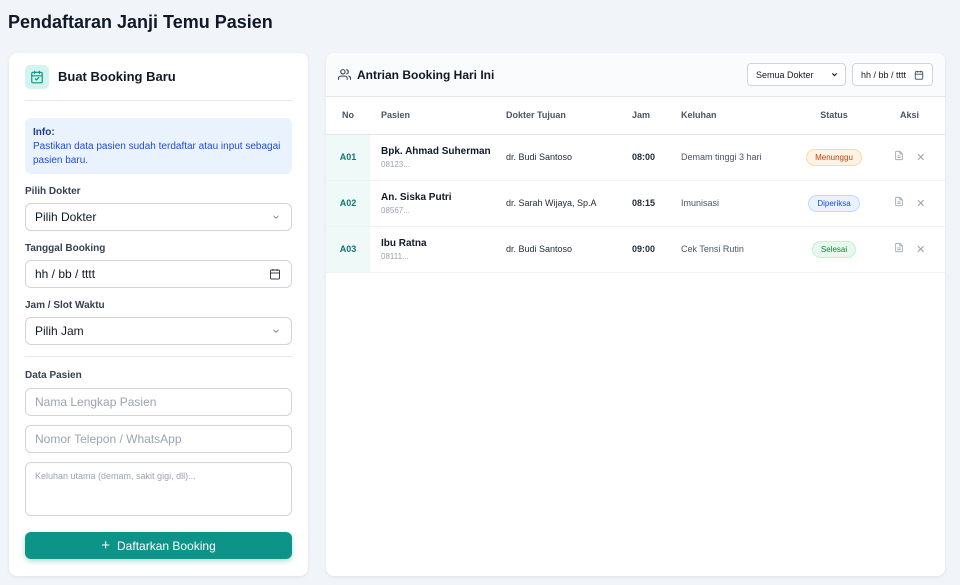 The height and width of the screenshot is (585, 960). What do you see at coordinates (737, 116) in the screenshot?
I see `col-header-complaint: Keluhan` at bounding box center [737, 116].